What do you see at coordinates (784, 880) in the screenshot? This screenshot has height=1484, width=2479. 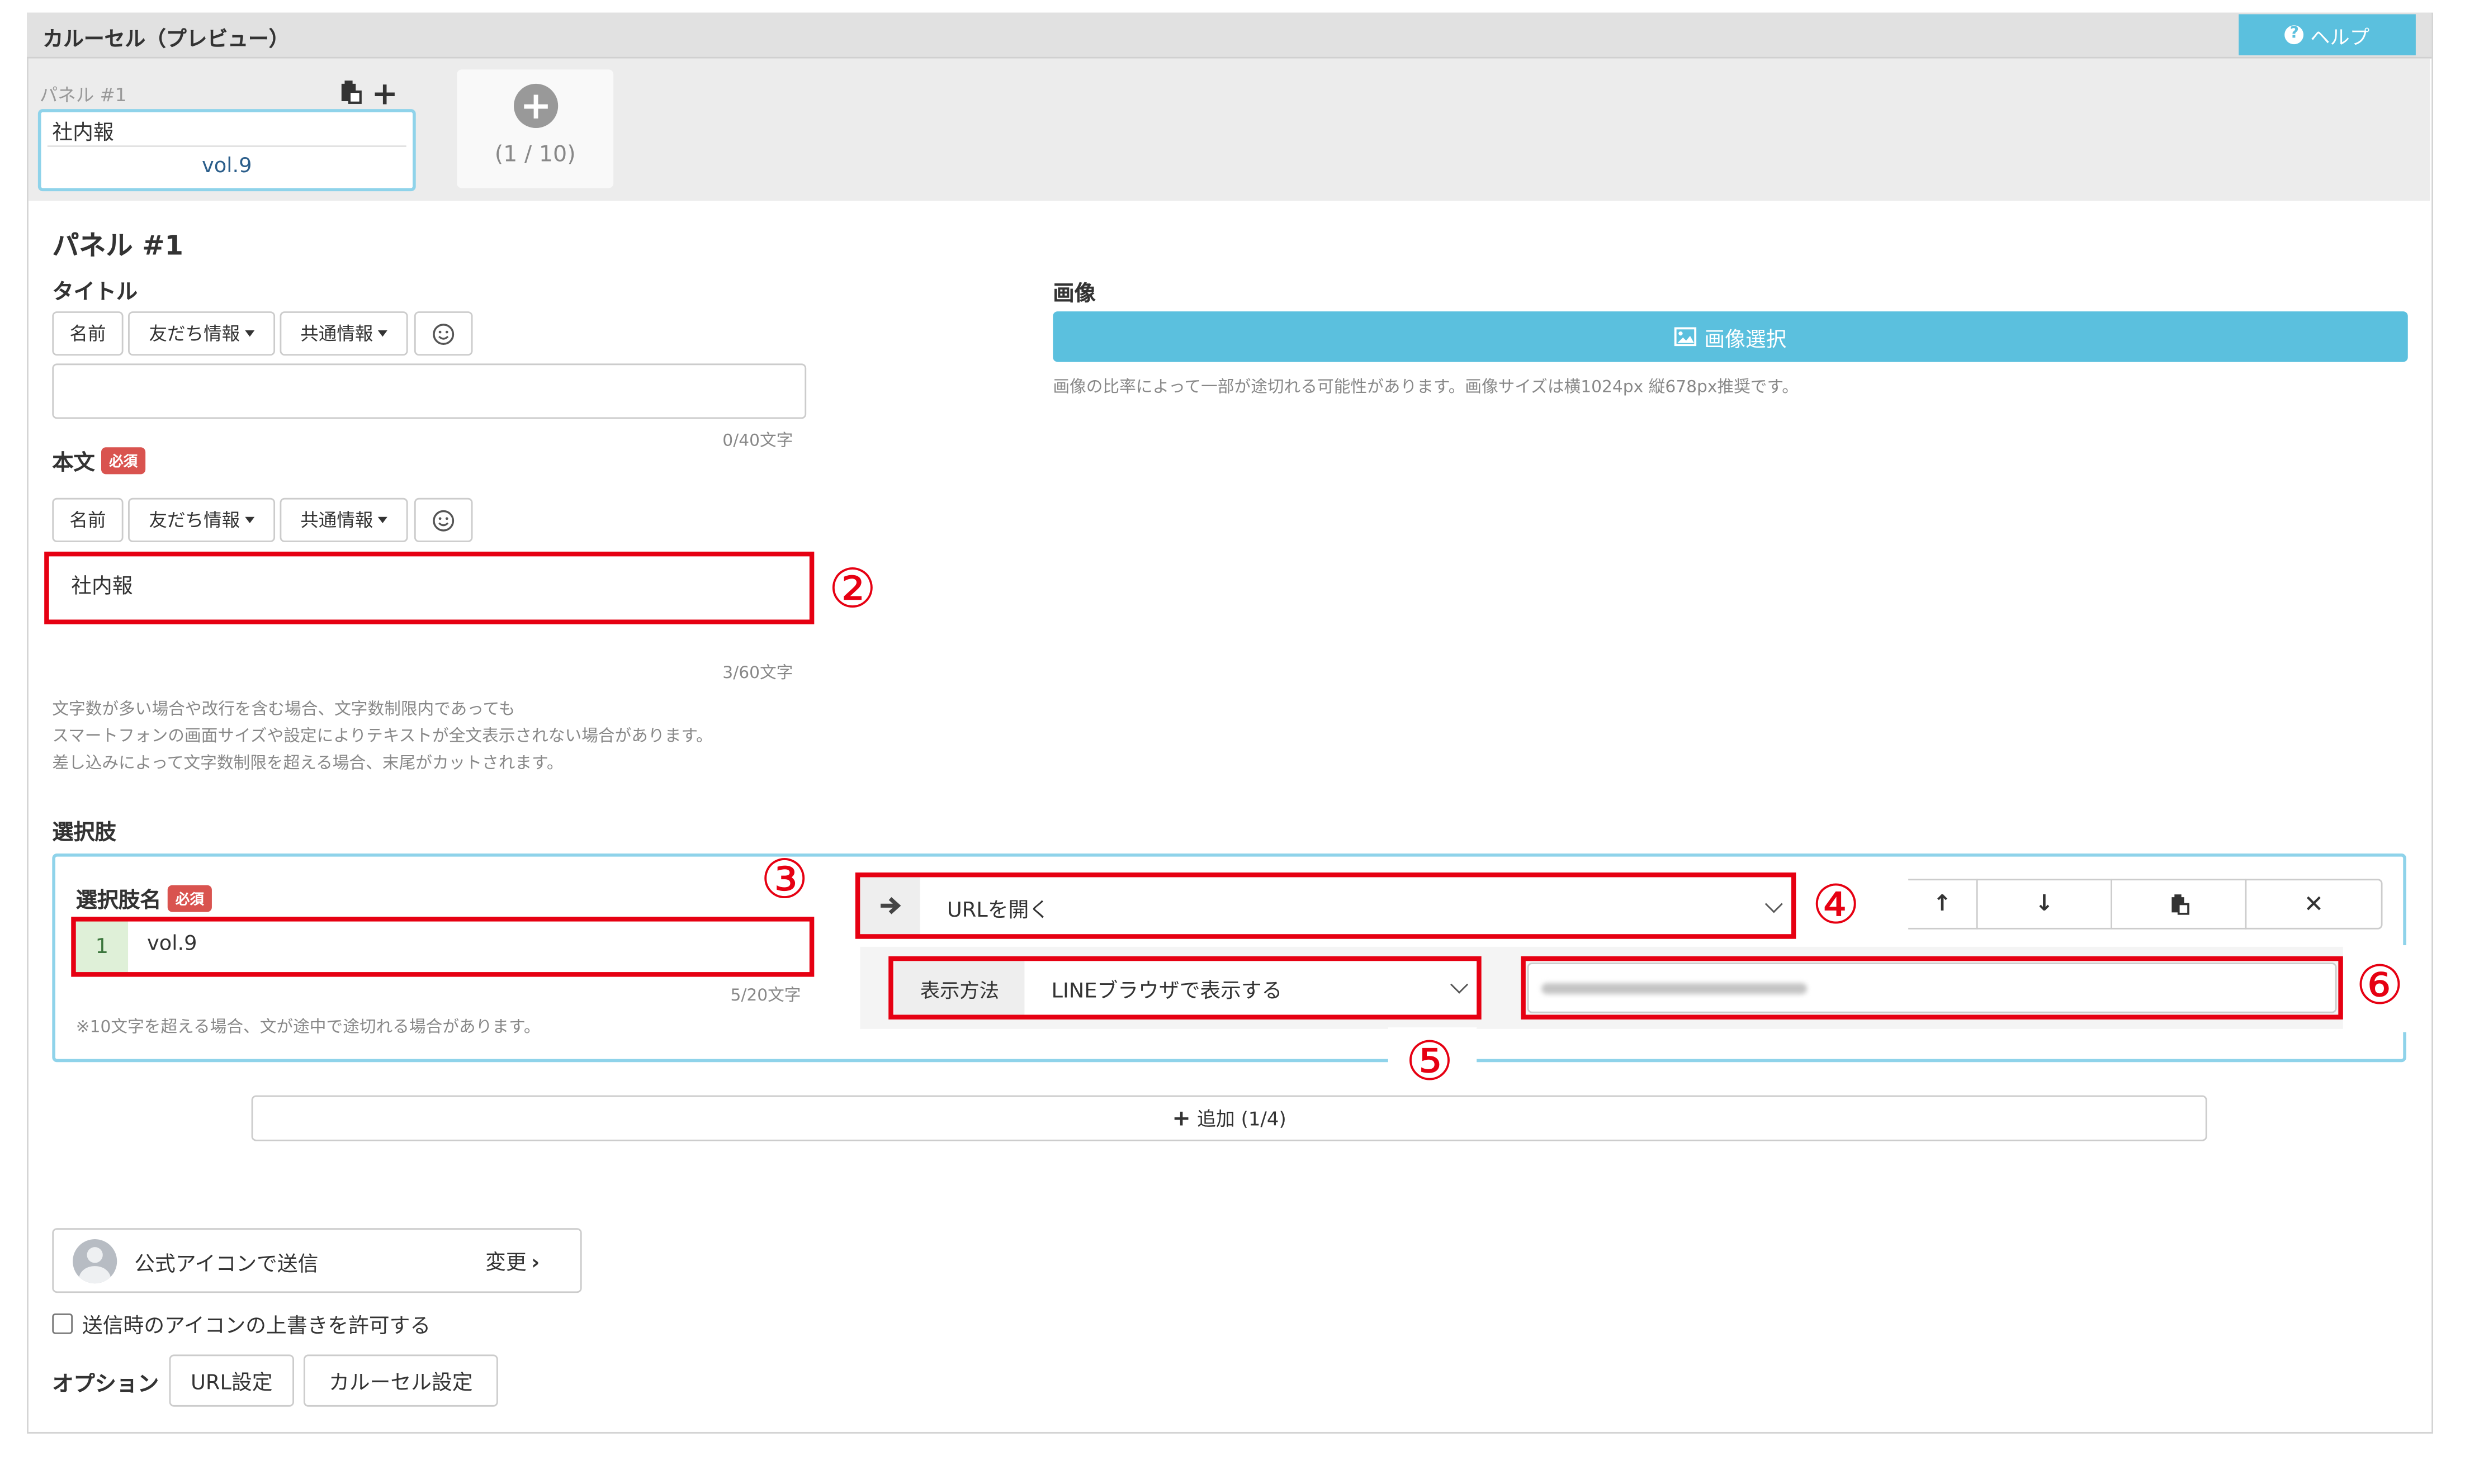 I see `annotation-number-3: ③` at bounding box center [784, 880].